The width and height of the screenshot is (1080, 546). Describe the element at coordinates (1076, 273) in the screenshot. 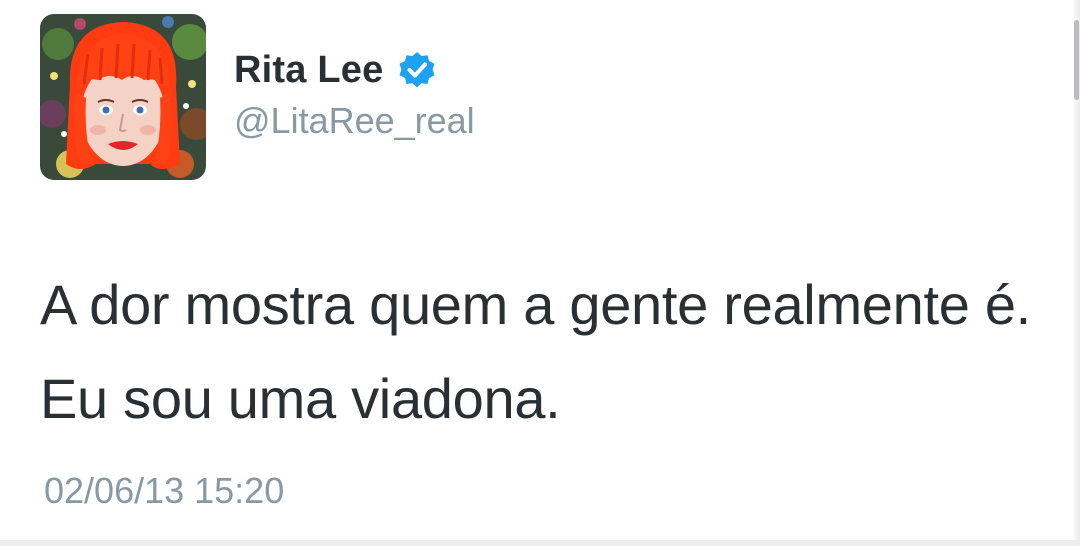

I see `scrollbar` at that location.